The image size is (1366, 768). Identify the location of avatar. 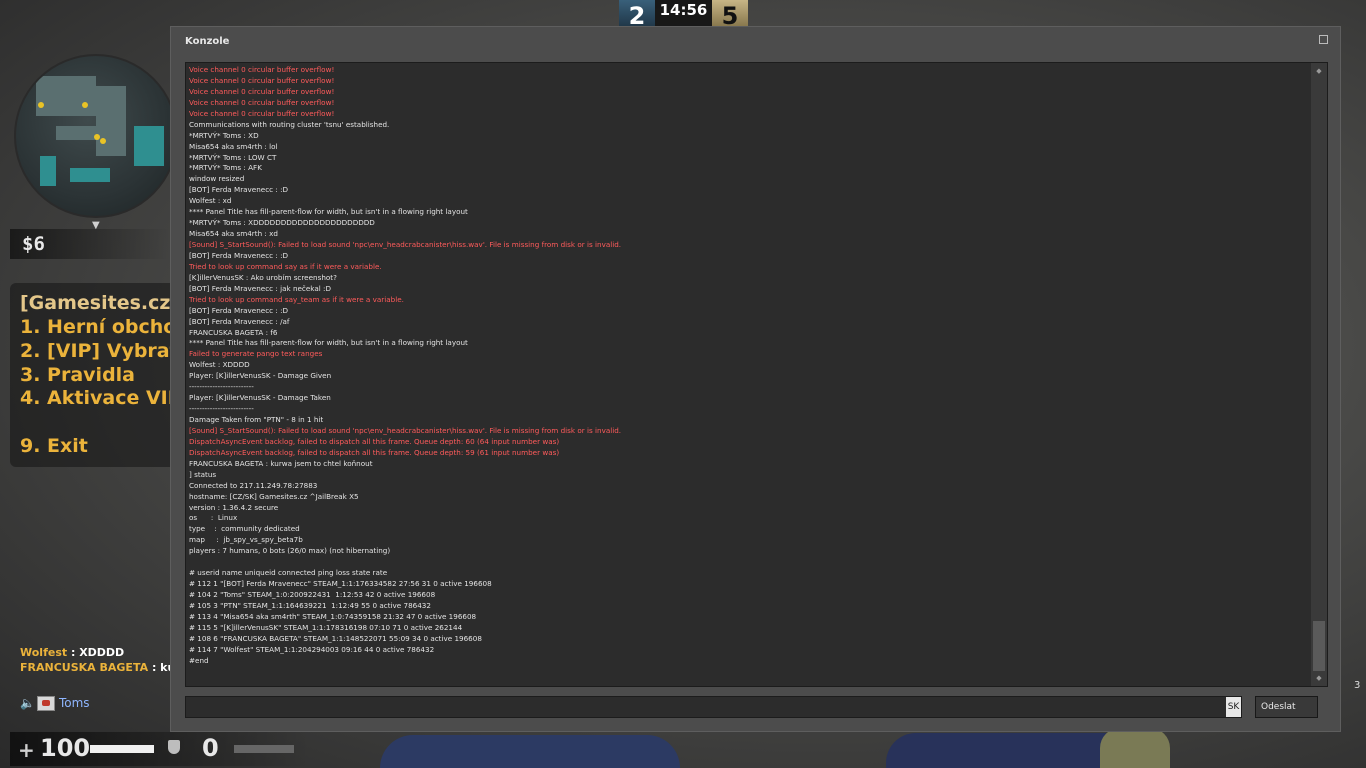
(45, 703).